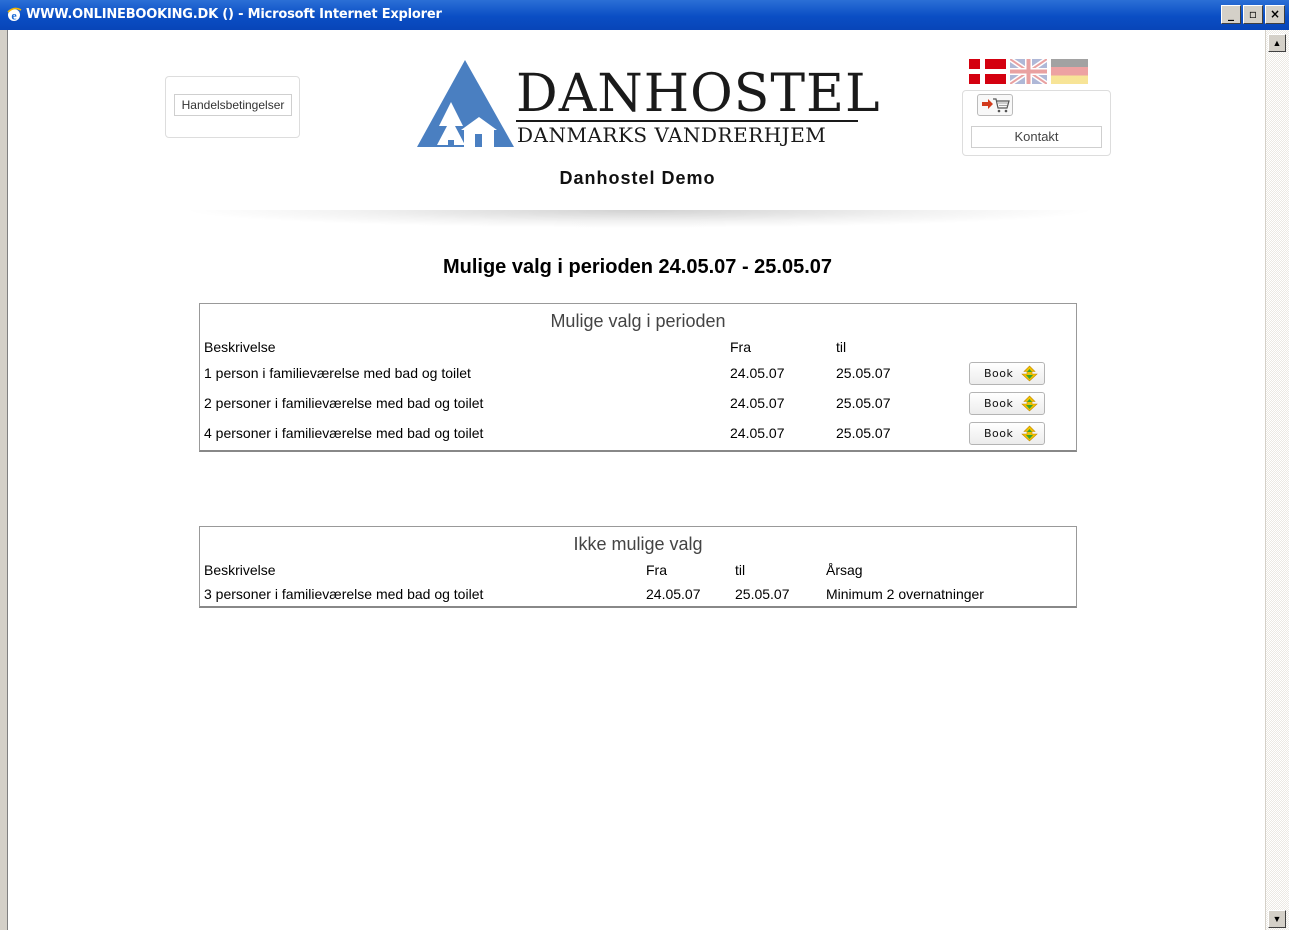  I want to click on terms-box: Handelsbetingelser, so click(232, 107).